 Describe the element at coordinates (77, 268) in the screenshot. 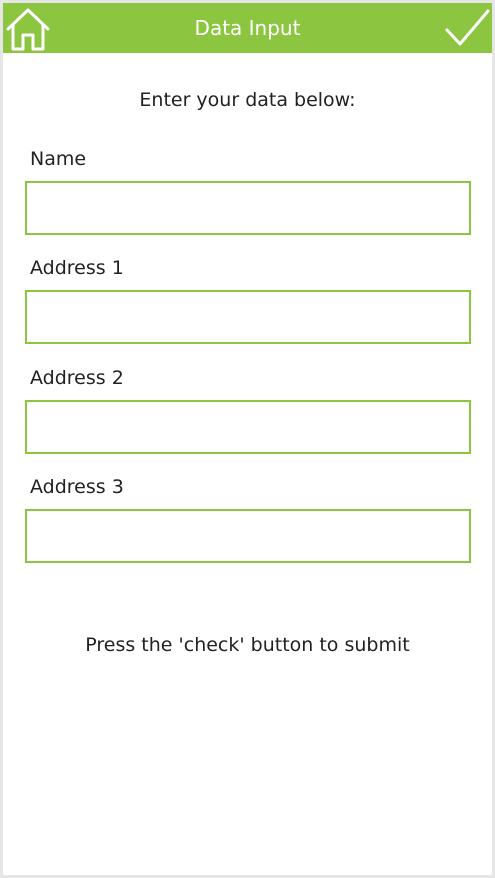

I see `address-1-label: Address 1` at that location.